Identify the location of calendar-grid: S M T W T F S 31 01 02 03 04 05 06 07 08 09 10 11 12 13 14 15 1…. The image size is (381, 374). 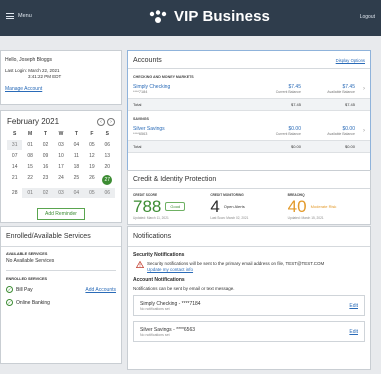
(61, 164).